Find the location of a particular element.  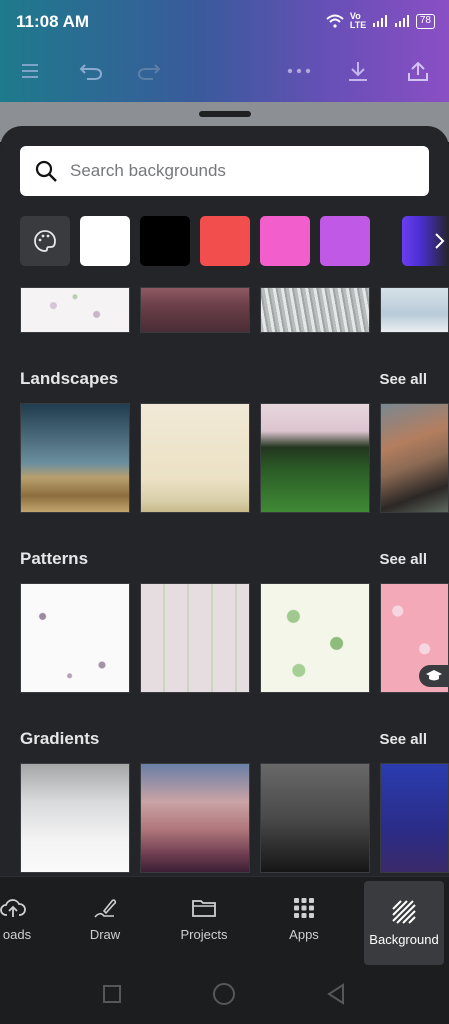

nav-uploads: oads is located at coordinates (20, 919).